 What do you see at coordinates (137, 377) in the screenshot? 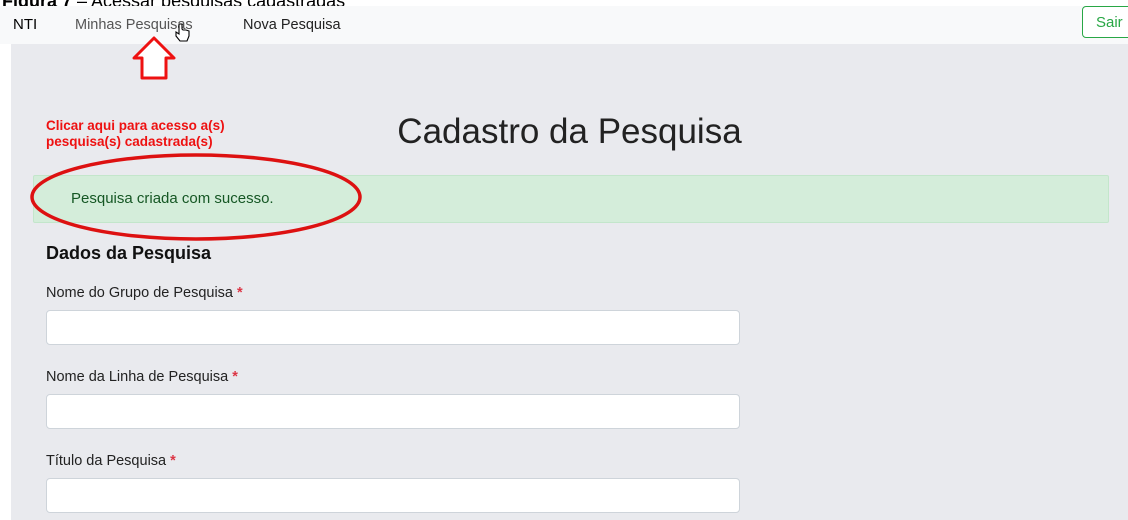
I see `field-label-linha-text: Nome da Linha de Pesquisa` at bounding box center [137, 377].